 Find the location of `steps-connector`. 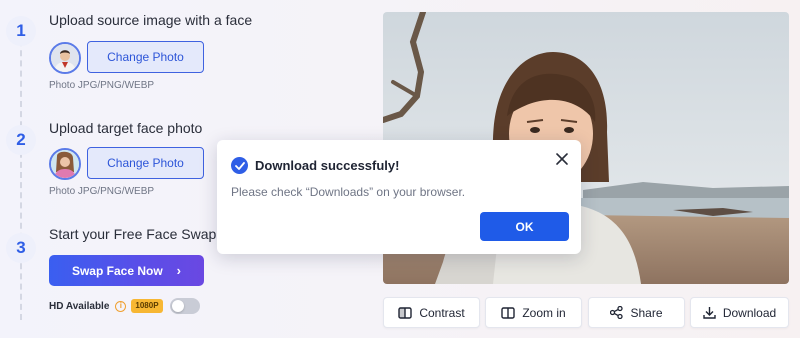

steps-connector is located at coordinates (21, 175).